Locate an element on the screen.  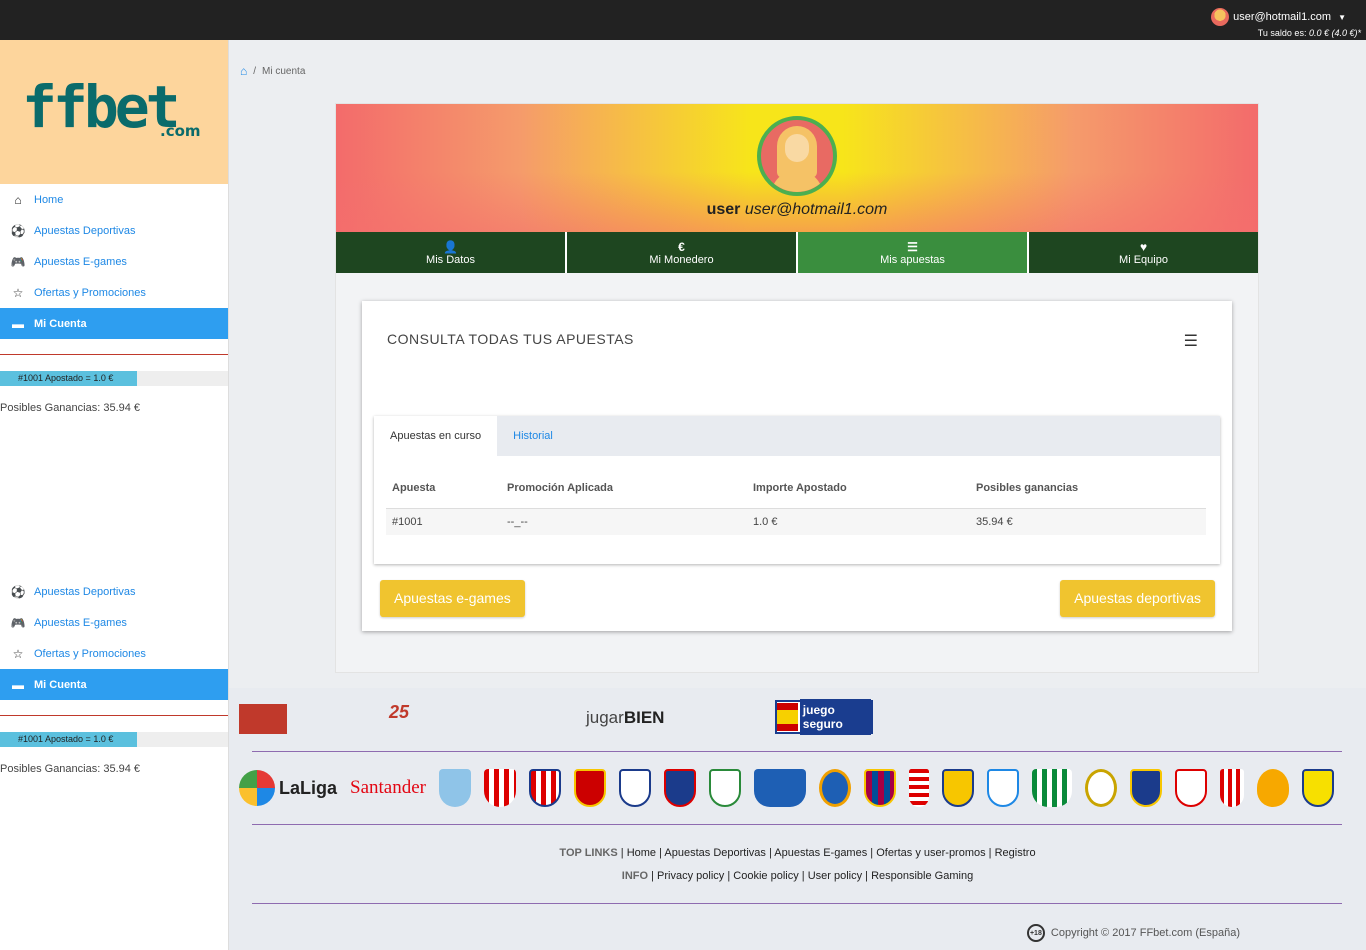
footer-link-register: Registro is located at coordinates (1015, 853).